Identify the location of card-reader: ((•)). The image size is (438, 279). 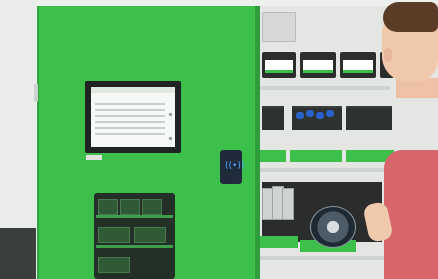
(232, 167).